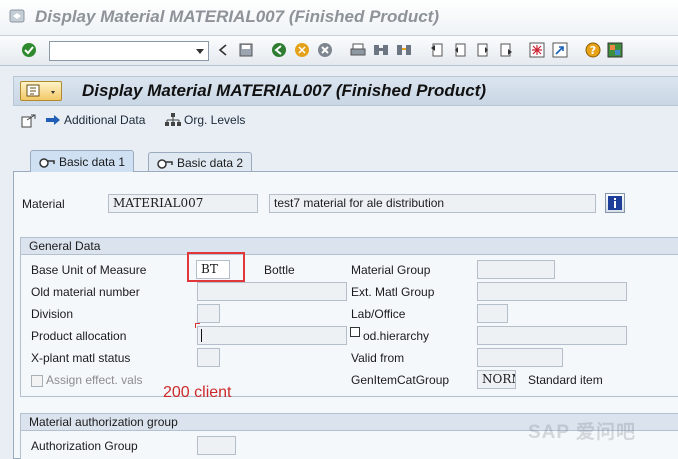  What do you see at coordinates (197, 392) in the screenshot?
I see `client-annotation: 200 client` at bounding box center [197, 392].